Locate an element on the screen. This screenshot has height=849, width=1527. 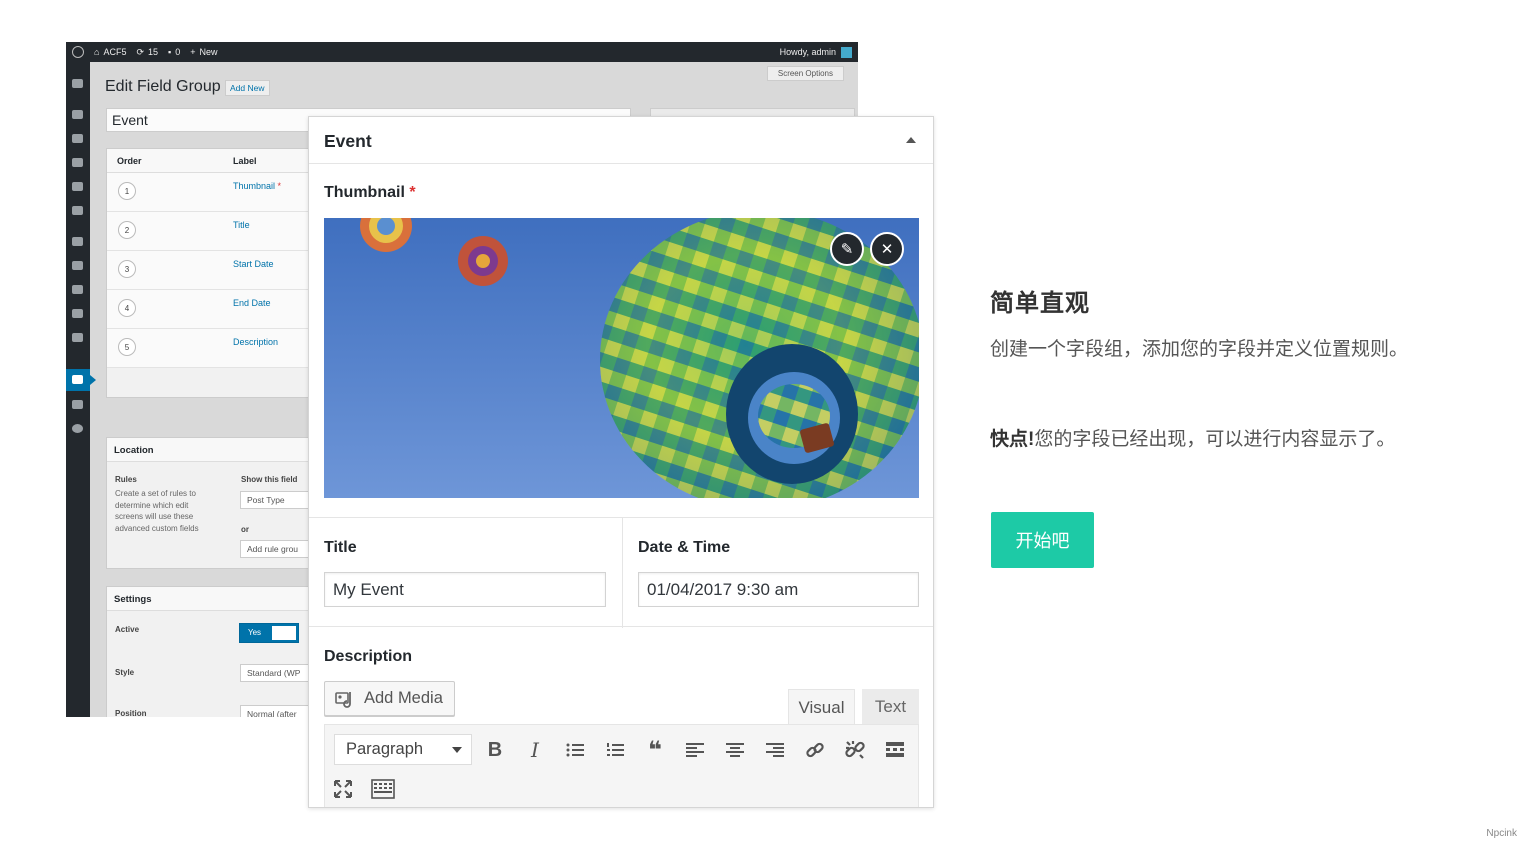
blockquote-icon: ❝ is located at coordinates (655, 750).